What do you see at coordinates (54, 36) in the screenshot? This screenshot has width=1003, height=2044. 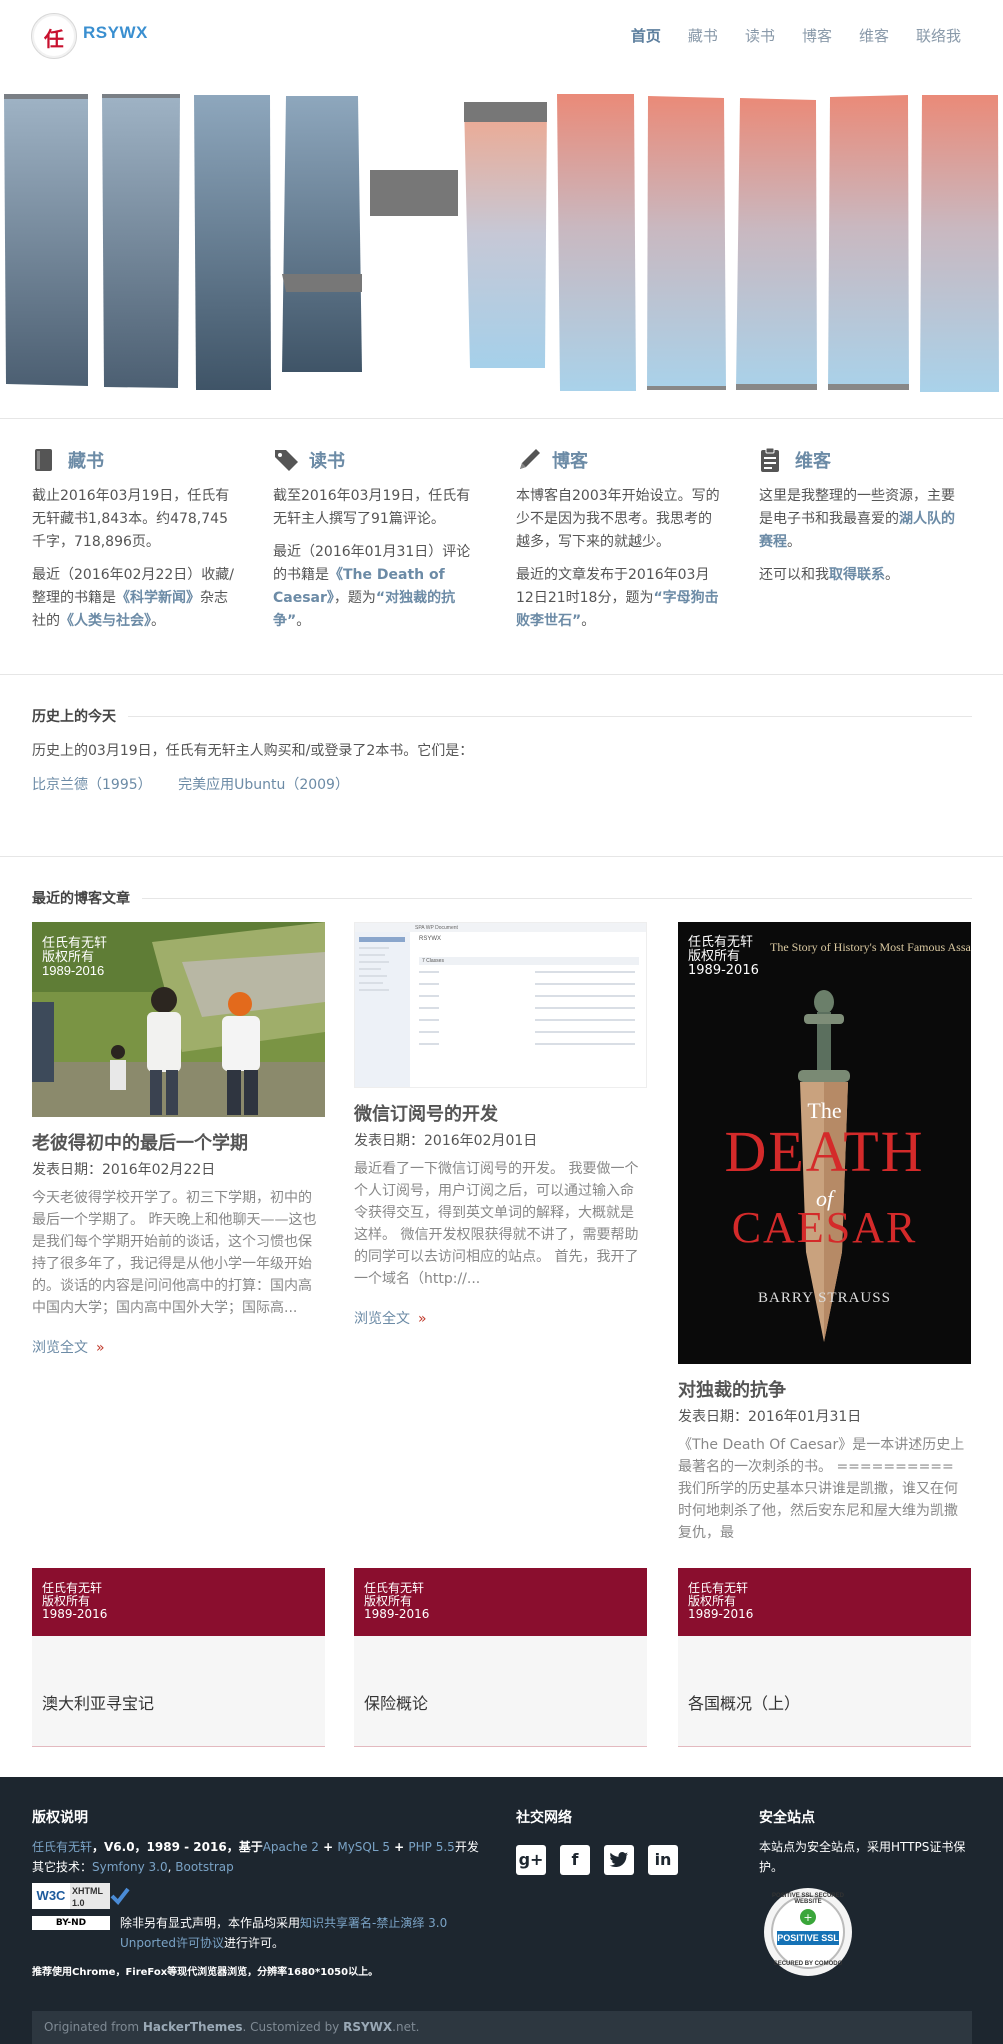 I see `logo-icon: 任` at bounding box center [54, 36].